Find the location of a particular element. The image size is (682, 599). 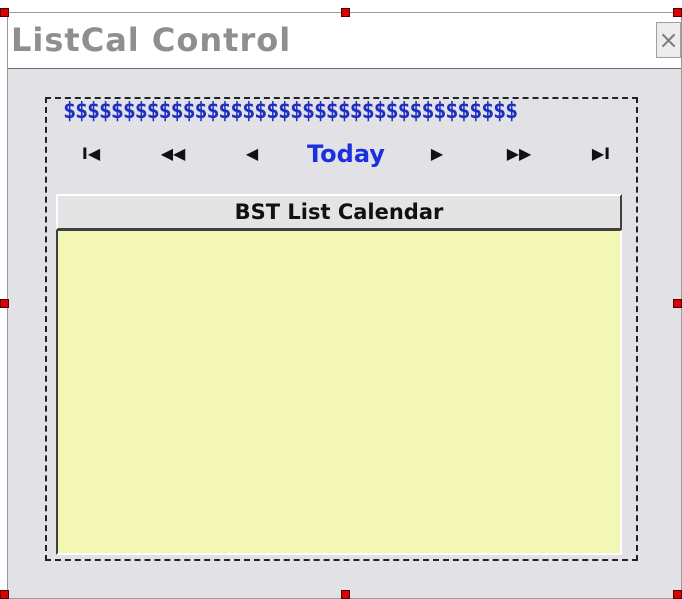

navigation-bar: I◀ ◀◀ ◀ Today ▶ ▶▶ ▶I is located at coordinates (341, 154).